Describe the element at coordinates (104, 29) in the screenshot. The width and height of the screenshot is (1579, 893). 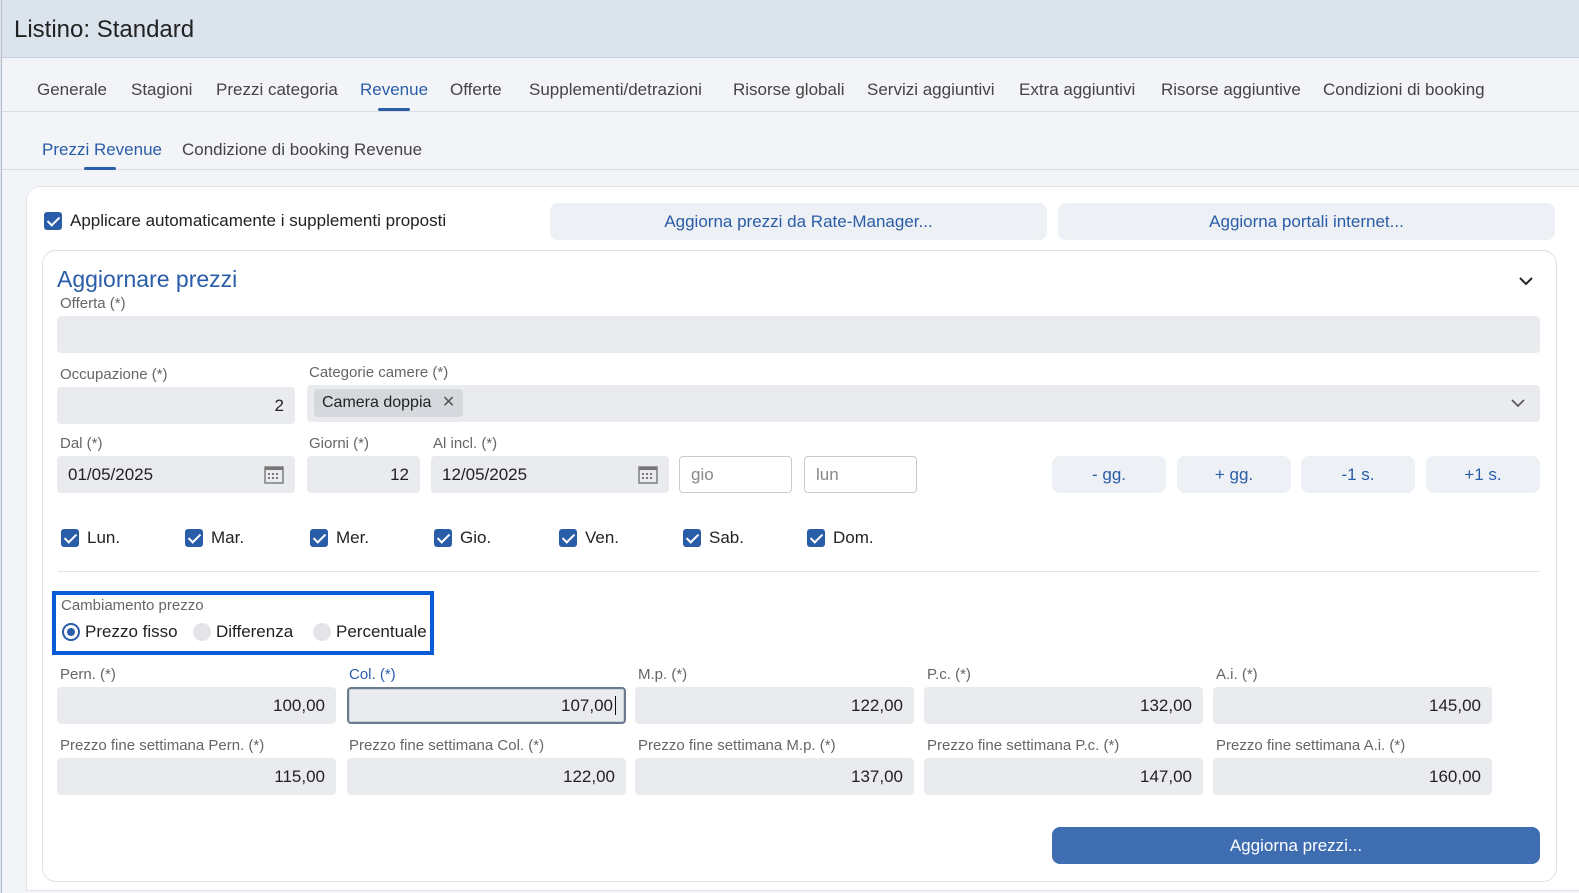
I see `window-title: Listino: Standard` at that location.